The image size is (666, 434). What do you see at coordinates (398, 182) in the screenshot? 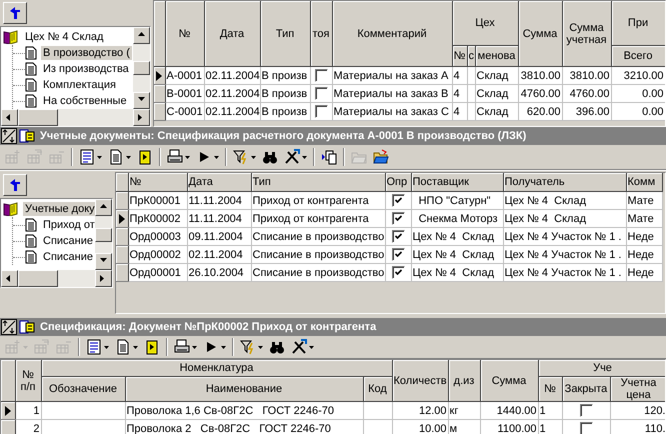
I see `column-header: Опр` at bounding box center [398, 182].